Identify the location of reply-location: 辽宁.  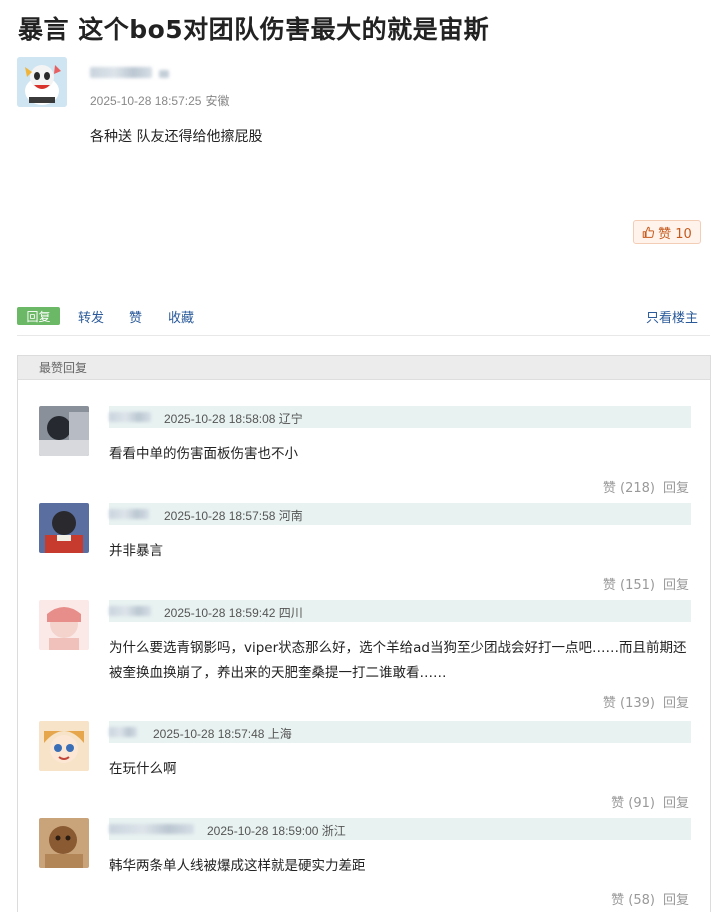
(290, 419).